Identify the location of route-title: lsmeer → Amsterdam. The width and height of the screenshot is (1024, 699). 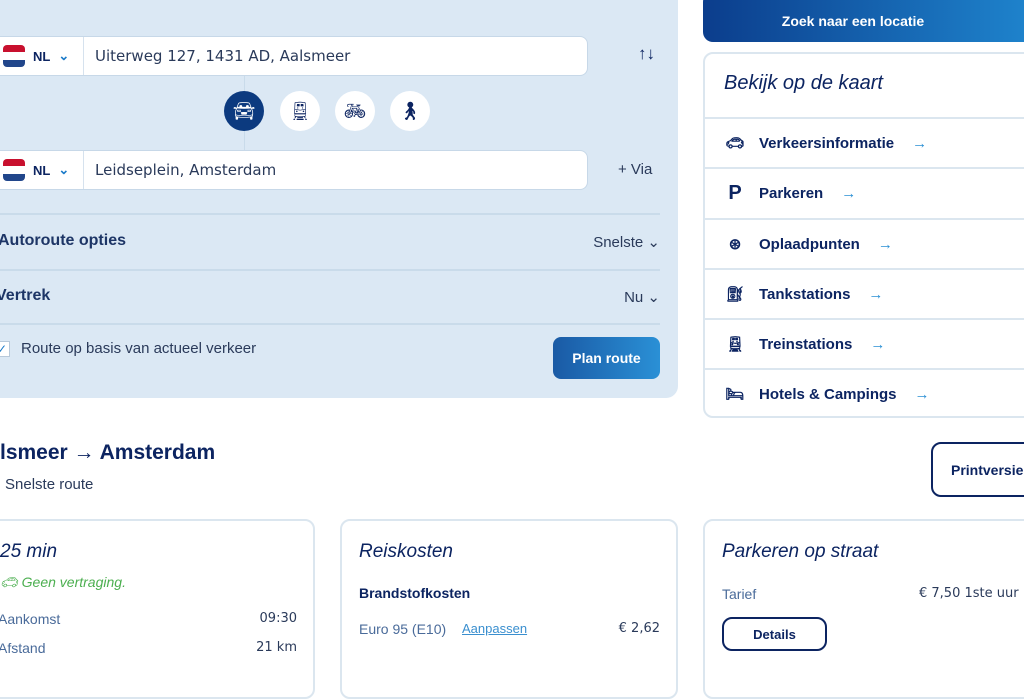
(108, 452).